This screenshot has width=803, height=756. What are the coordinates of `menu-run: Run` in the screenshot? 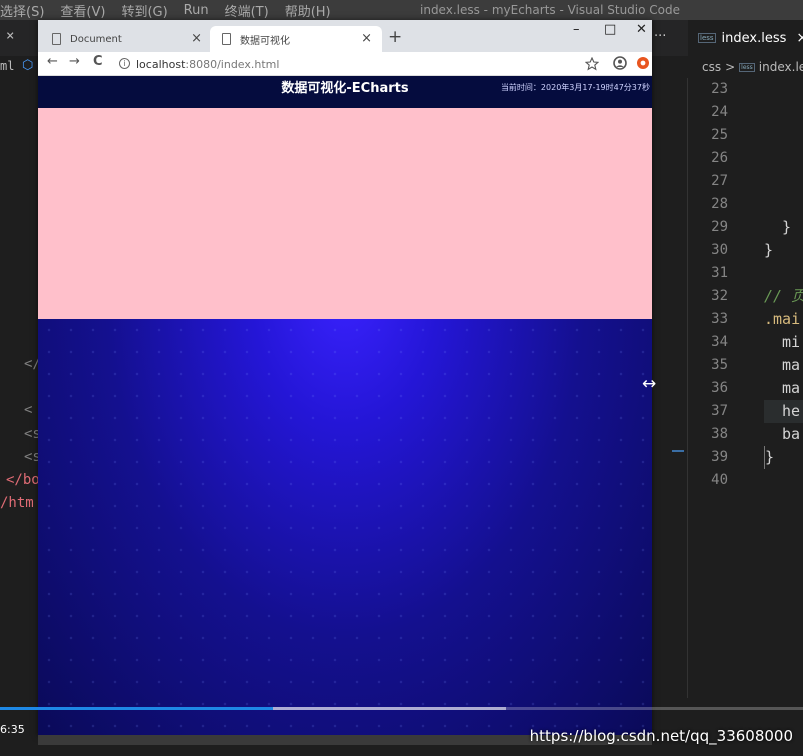 It's located at (196, 10).